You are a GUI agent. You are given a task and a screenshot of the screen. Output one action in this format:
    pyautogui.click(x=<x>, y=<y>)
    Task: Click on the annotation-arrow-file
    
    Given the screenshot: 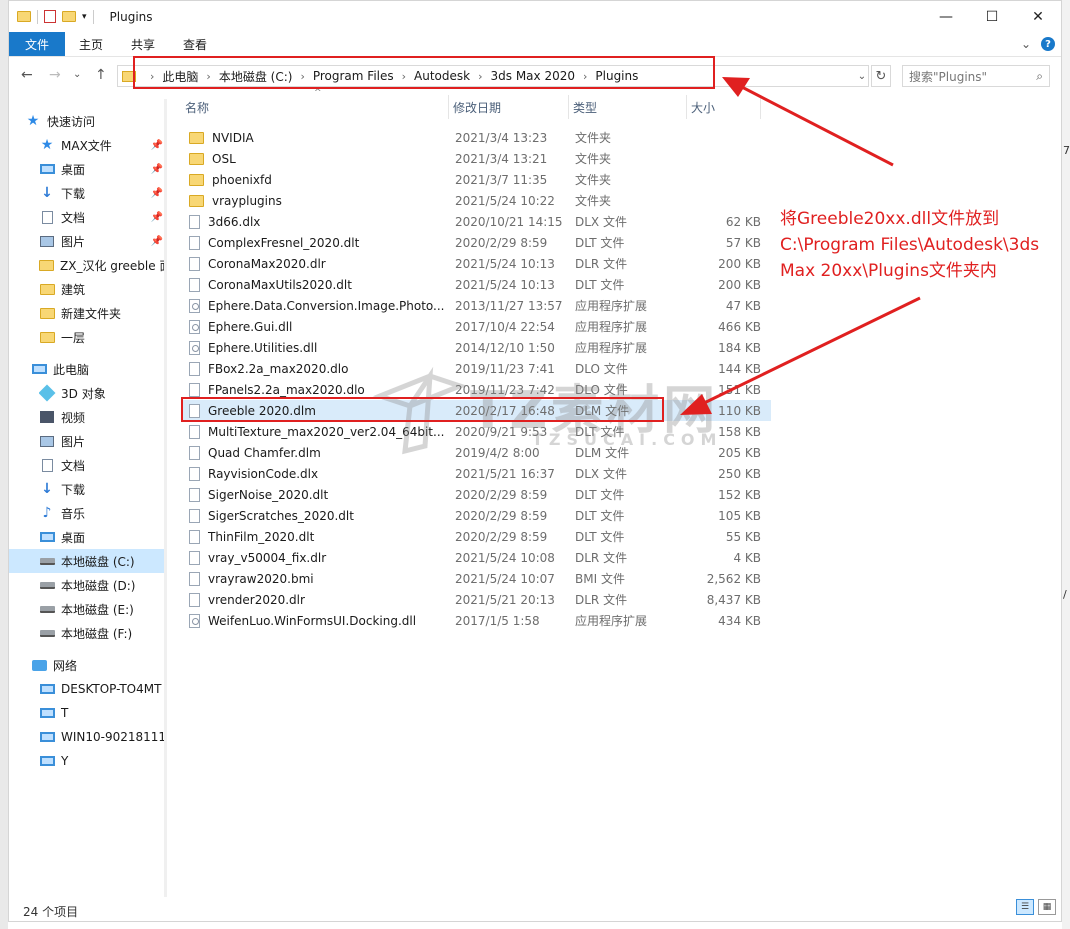 What is the action you would take?
    pyautogui.click(x=810, y=351)
    